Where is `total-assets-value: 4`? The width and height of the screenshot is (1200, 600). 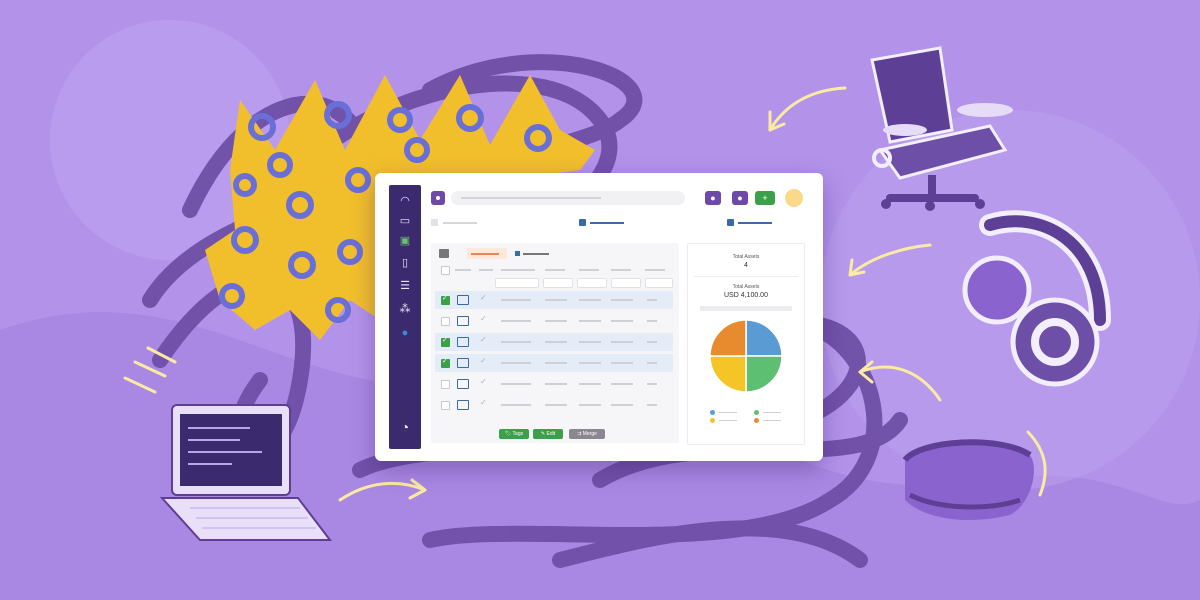 total-assets-value: 4 is located at coordinates (746, 265).